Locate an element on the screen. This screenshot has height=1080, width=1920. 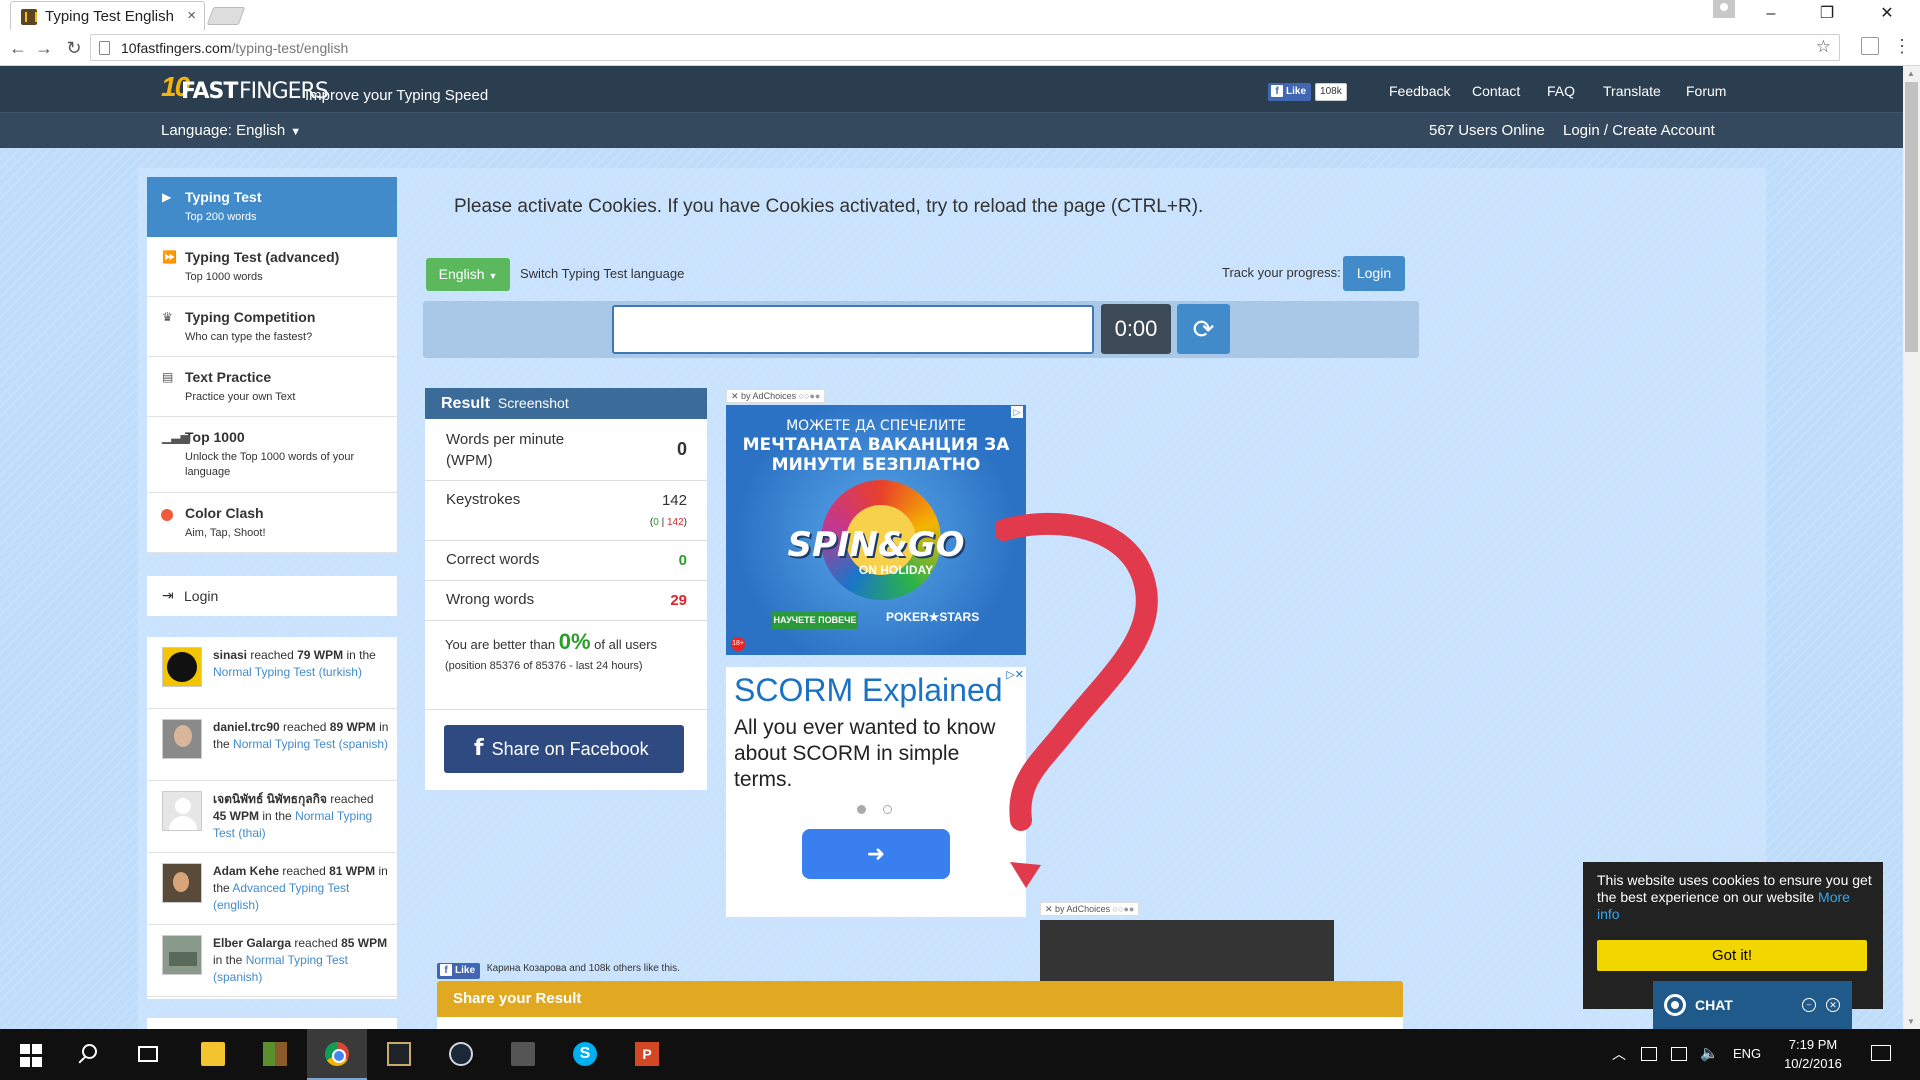
search-icon is located at coordinates (89, 1051).